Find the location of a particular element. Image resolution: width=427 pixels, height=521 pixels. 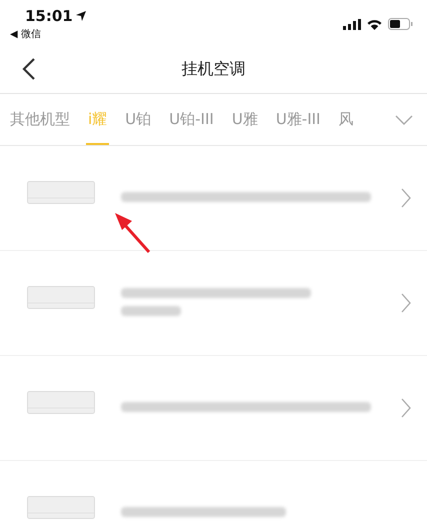

page-title: 挂机空调 is located at coordinates (214, 69).